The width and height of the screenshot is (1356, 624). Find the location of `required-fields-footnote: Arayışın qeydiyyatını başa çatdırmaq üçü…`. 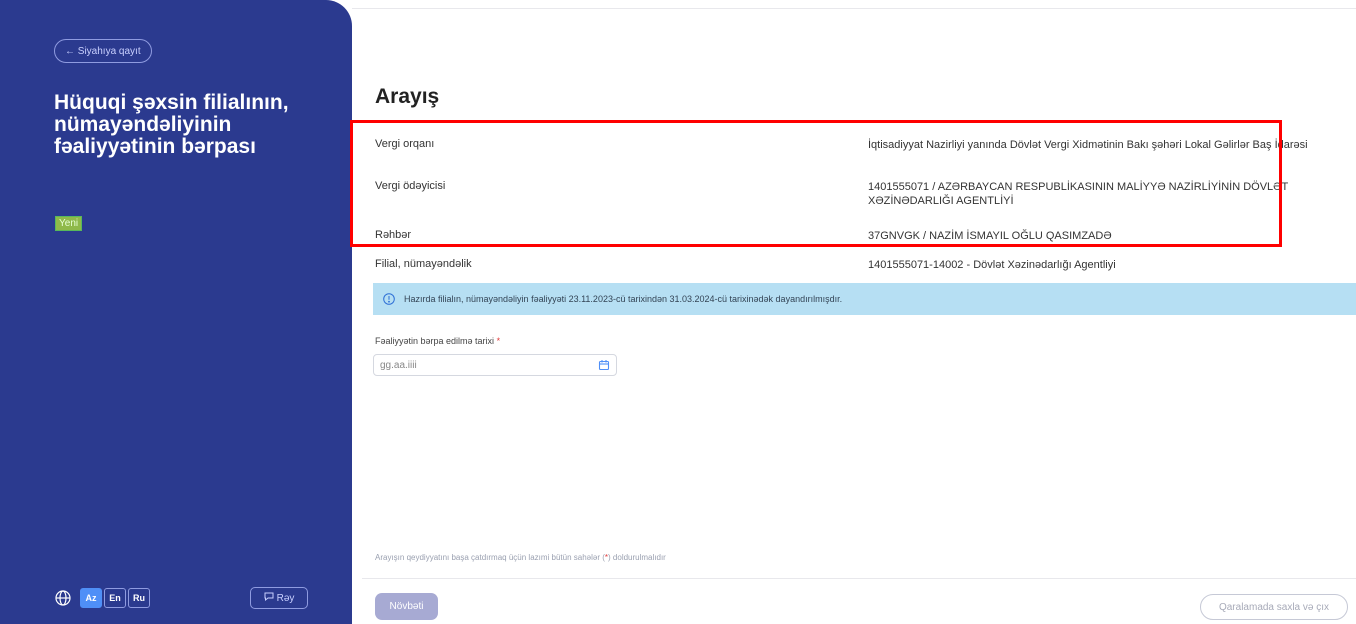

required-fields-footnote: Arayışın qeydiyyatını başa çatdırmaq üçü… is located at coordinates (520, 557).